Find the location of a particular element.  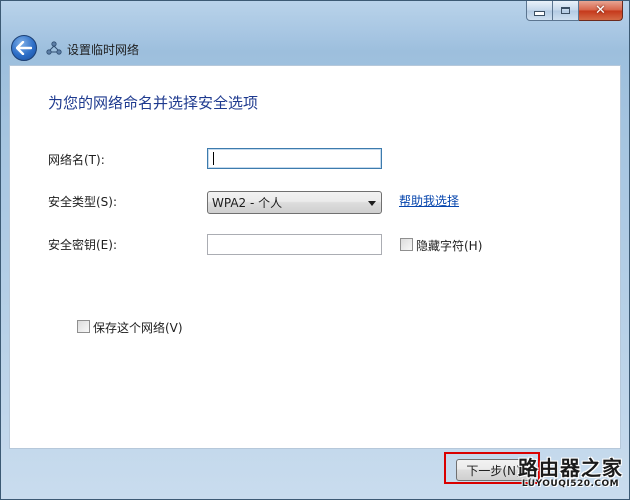

hide-characters-label: 隐藏字符(H) is located at coordinates (449, 246).